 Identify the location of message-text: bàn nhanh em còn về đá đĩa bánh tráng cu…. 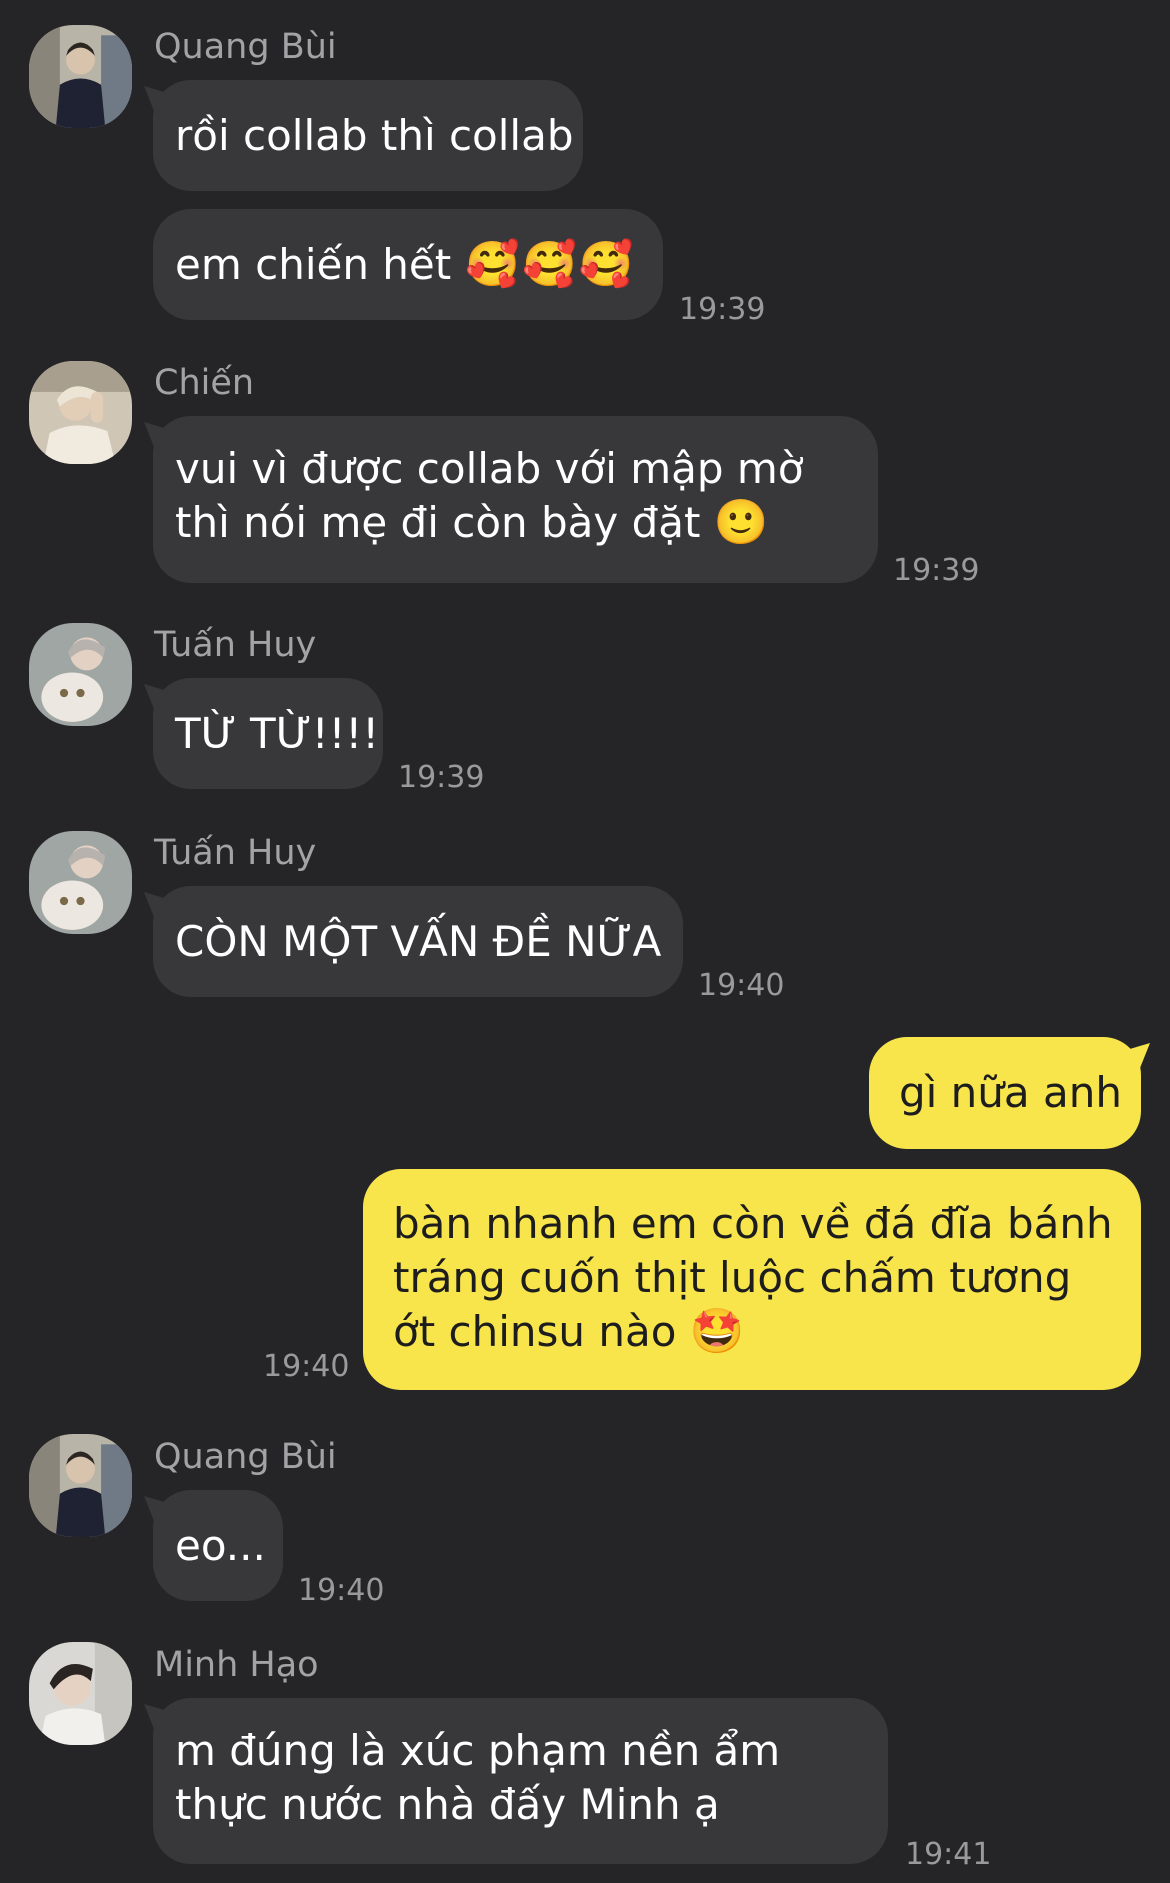
(753, 1278).